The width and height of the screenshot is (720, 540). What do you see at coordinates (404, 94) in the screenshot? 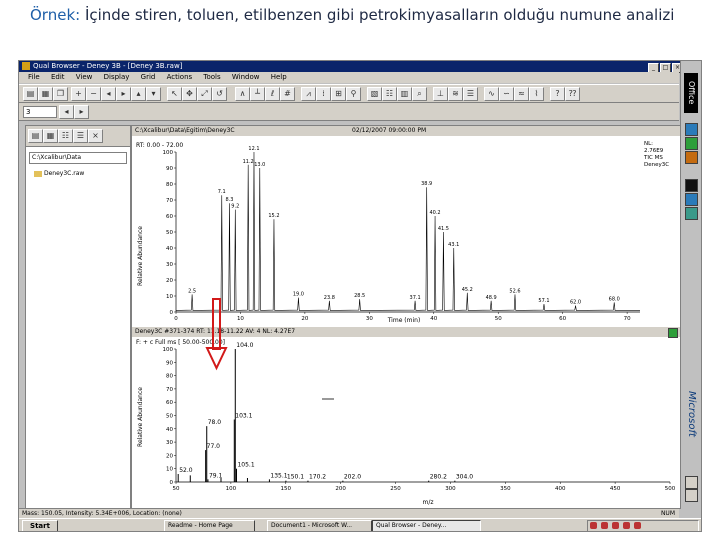
I see `library-icon: ▥` at bounding box center [404, 94].